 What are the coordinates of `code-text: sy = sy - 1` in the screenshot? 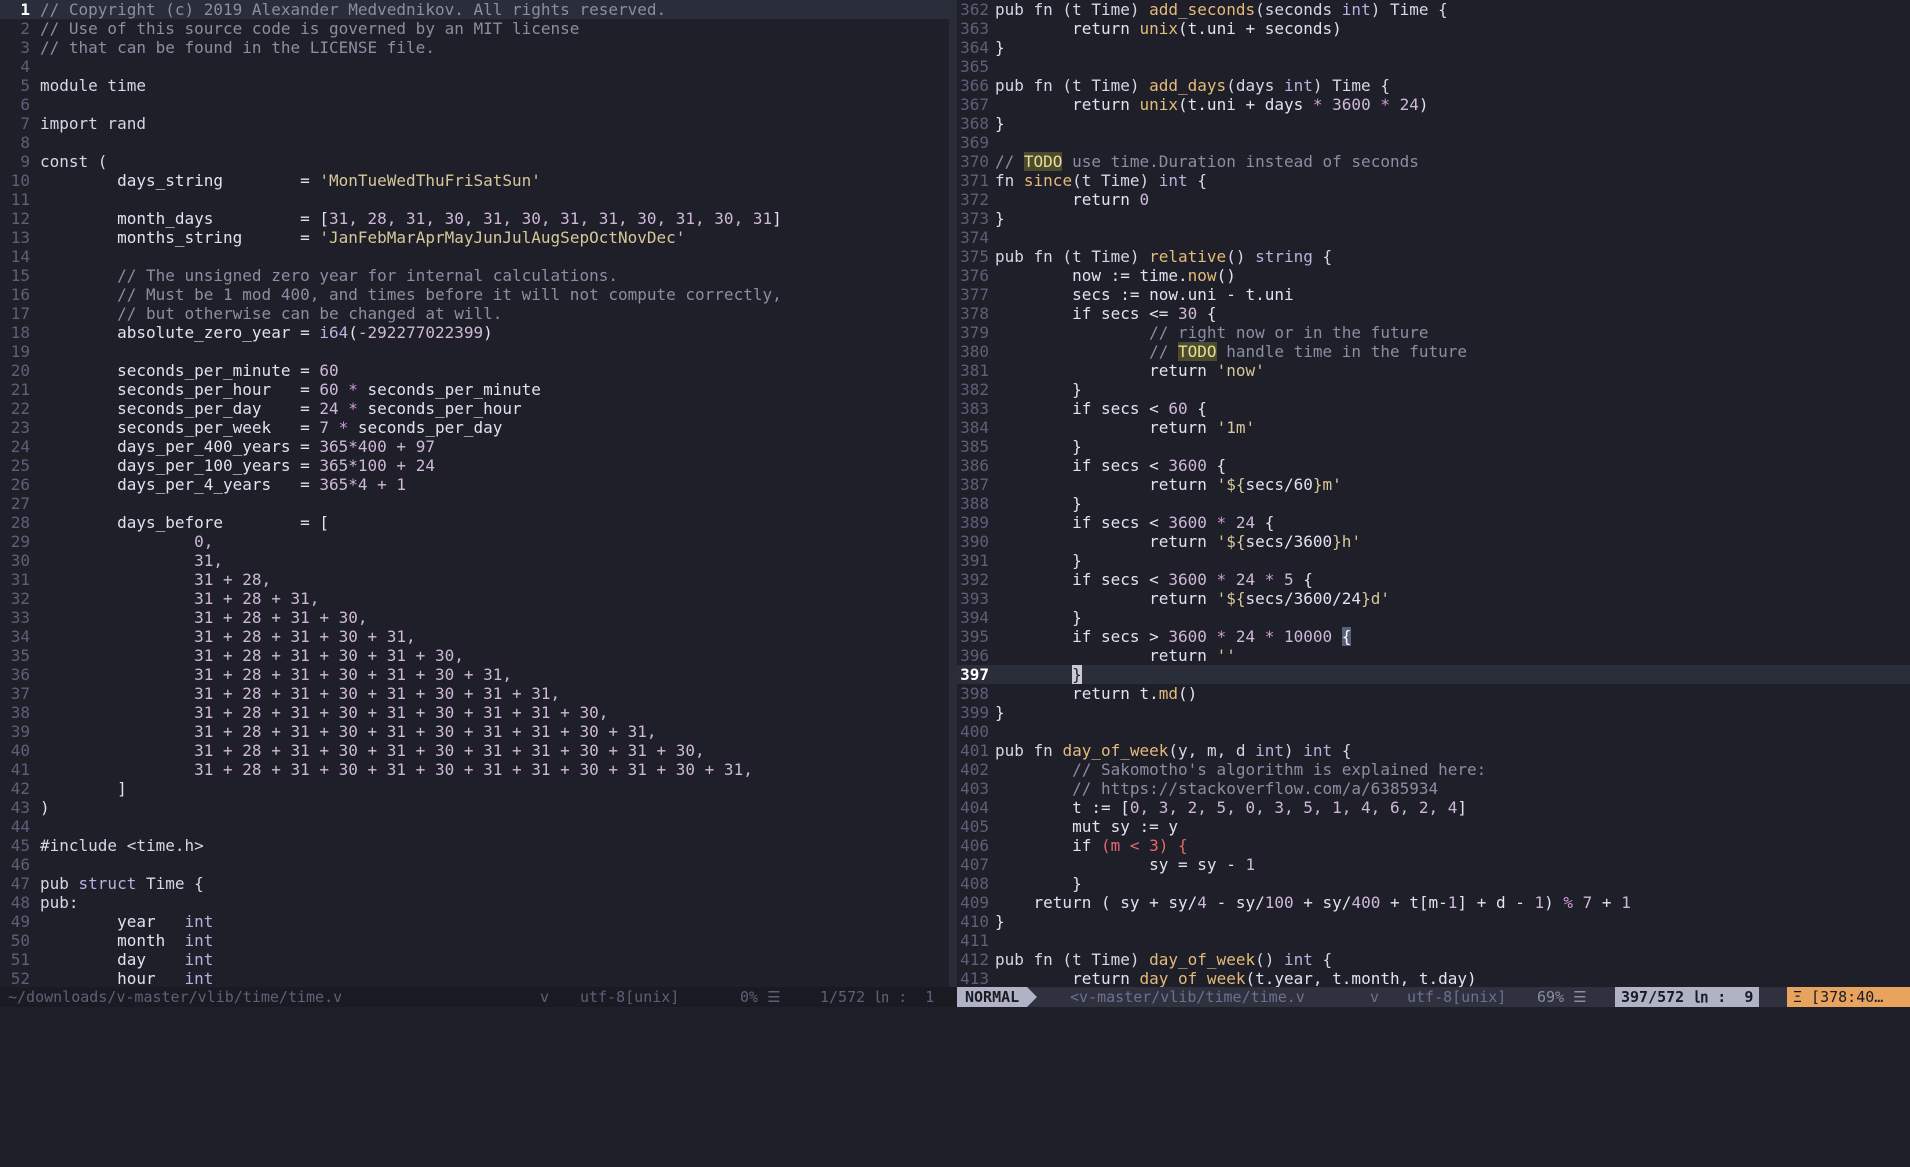 It's located at (1125, 864).